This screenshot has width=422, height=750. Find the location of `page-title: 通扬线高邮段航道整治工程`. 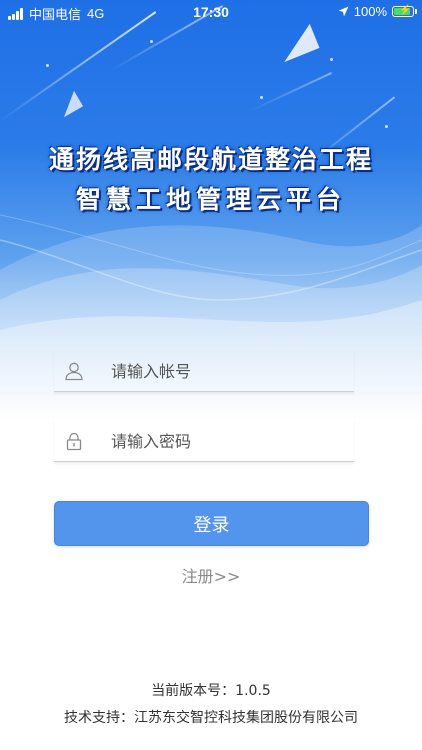

page-title: 通扬线高邮段航道整治工程 is located at coordinates (210, 159).